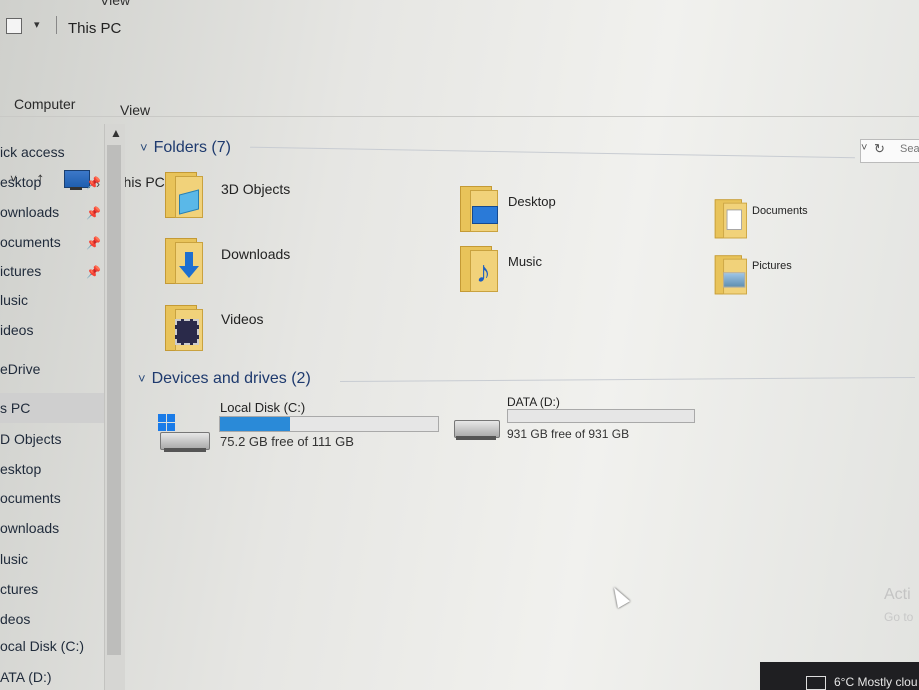 The width and height of the screenshot is (919, 690). I want to click on folders-group-header: ˅ Folders (7), so click(185, 148).